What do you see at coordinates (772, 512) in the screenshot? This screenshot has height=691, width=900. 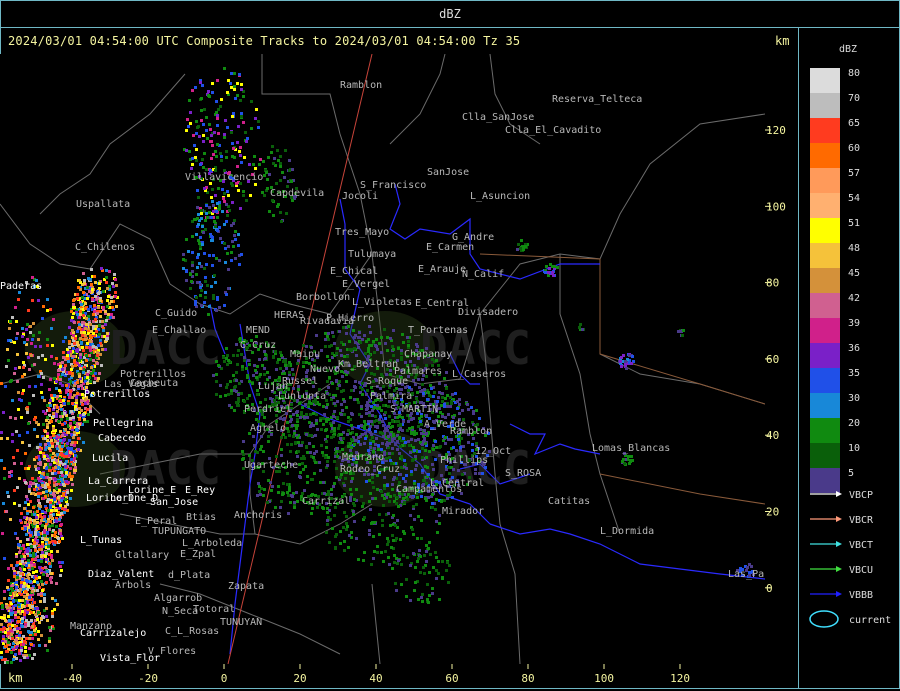 I see `y-tick-20: 20` at bounding box center [772, 512].